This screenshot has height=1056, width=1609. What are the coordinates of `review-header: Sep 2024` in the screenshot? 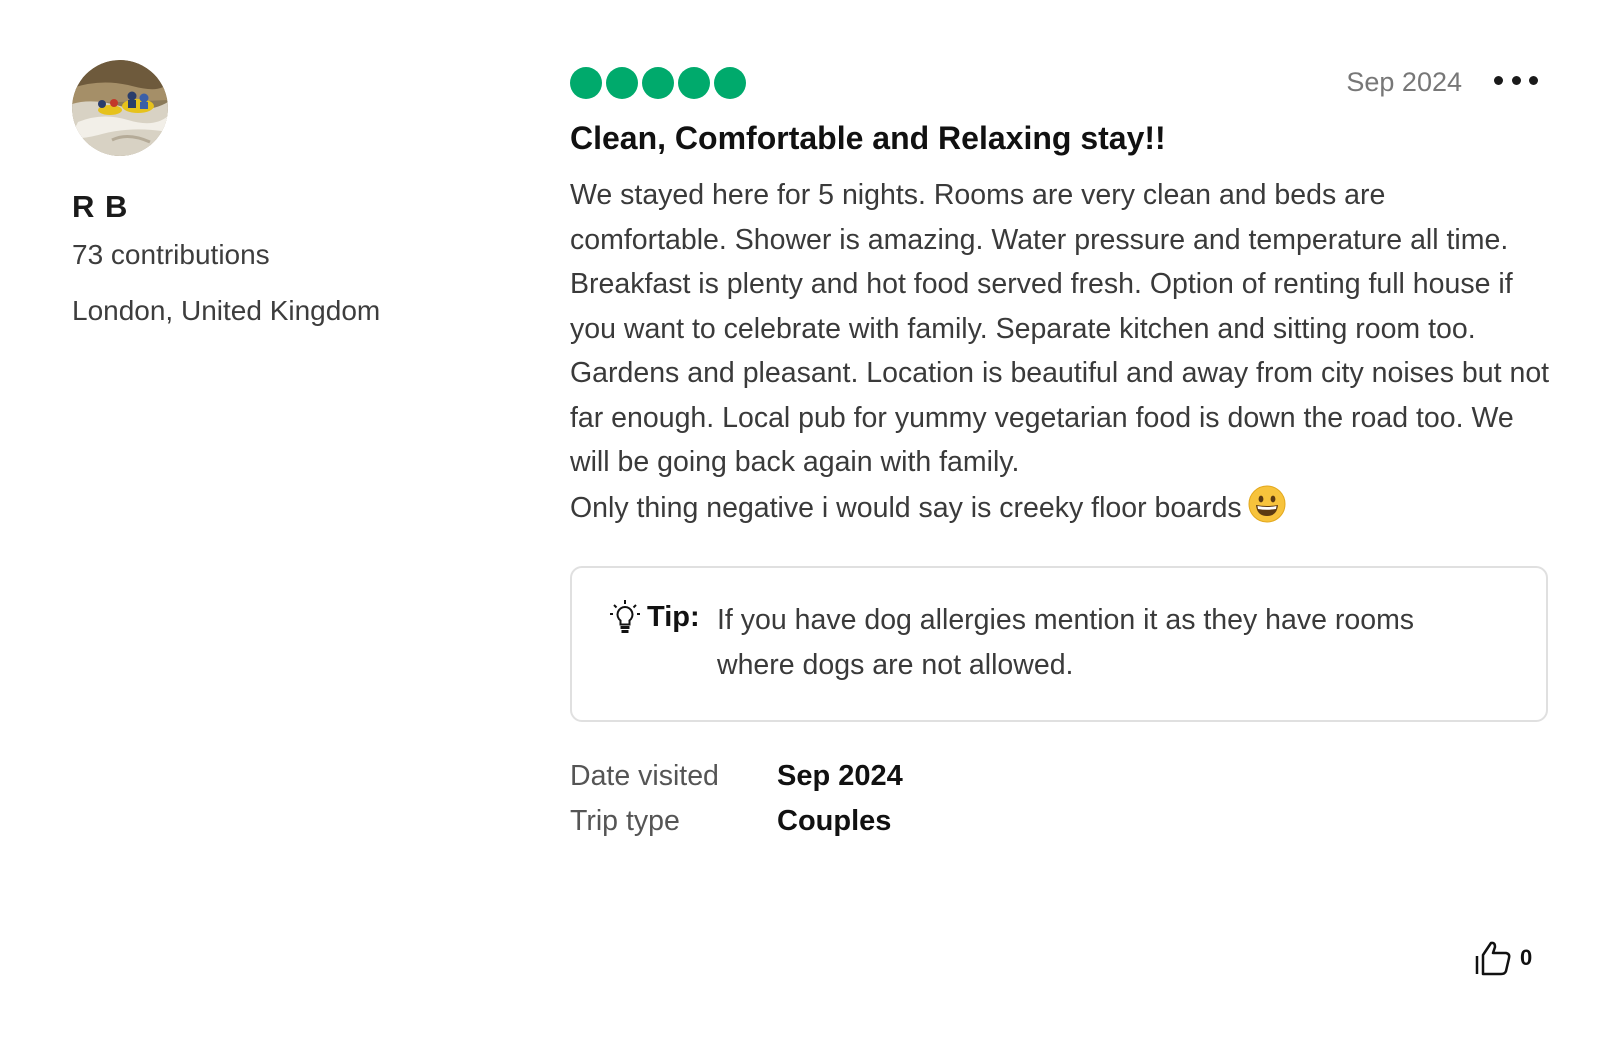 It's located at (1060, 83).